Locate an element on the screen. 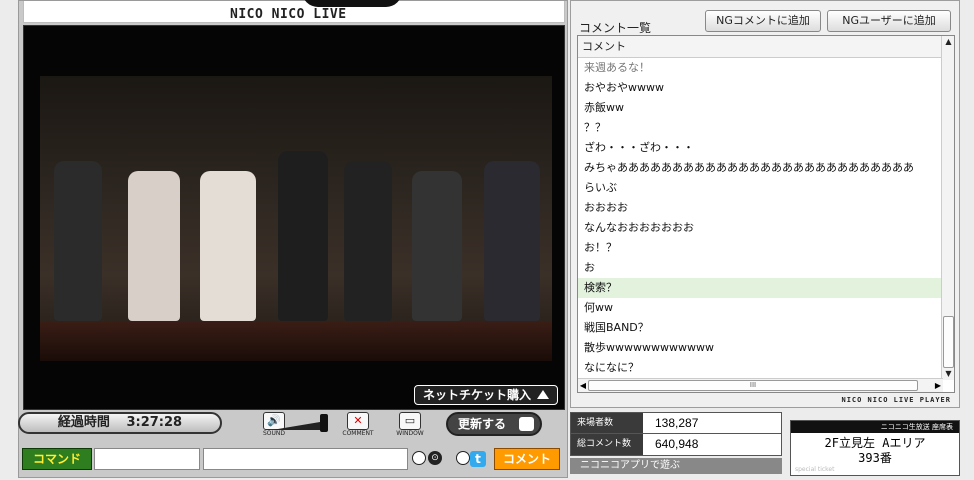 The image size is (974, 480). comment-row: らいぶ is located at coordinates (766, 188).